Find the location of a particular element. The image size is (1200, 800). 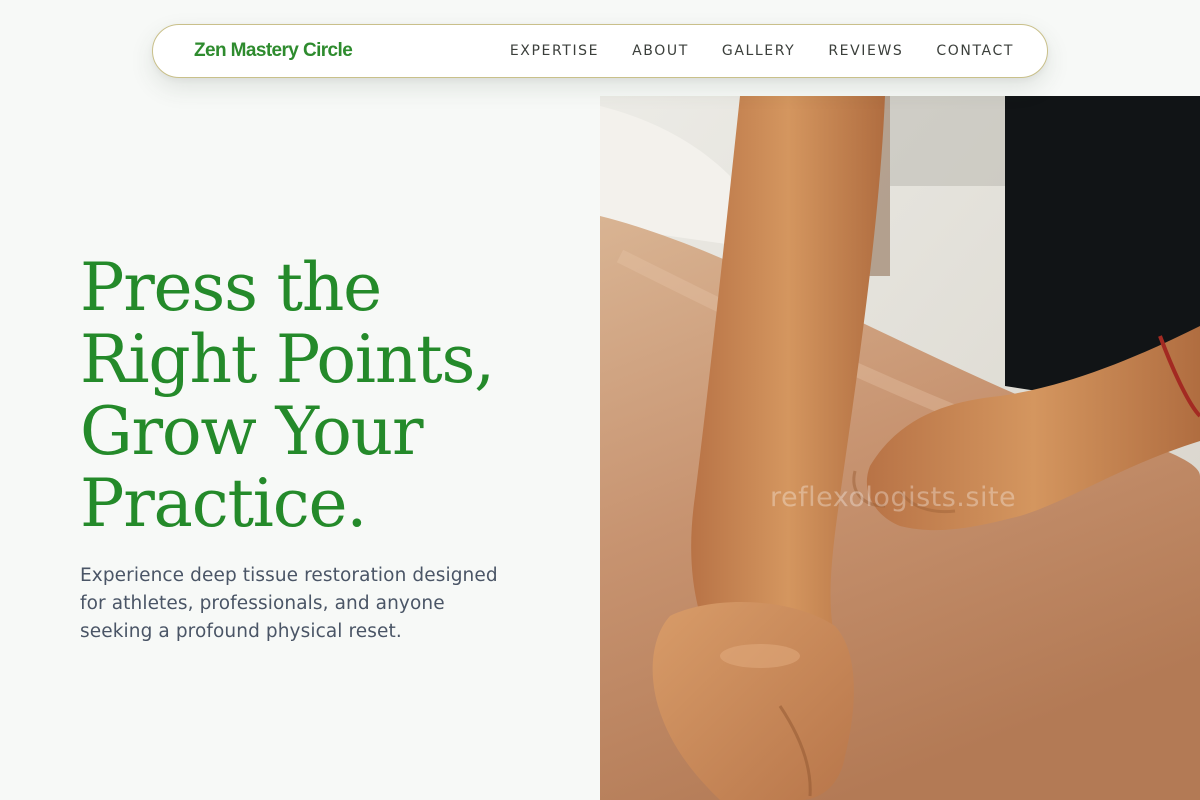

hero-title-line: Press the is located at coordinates (231, 287).